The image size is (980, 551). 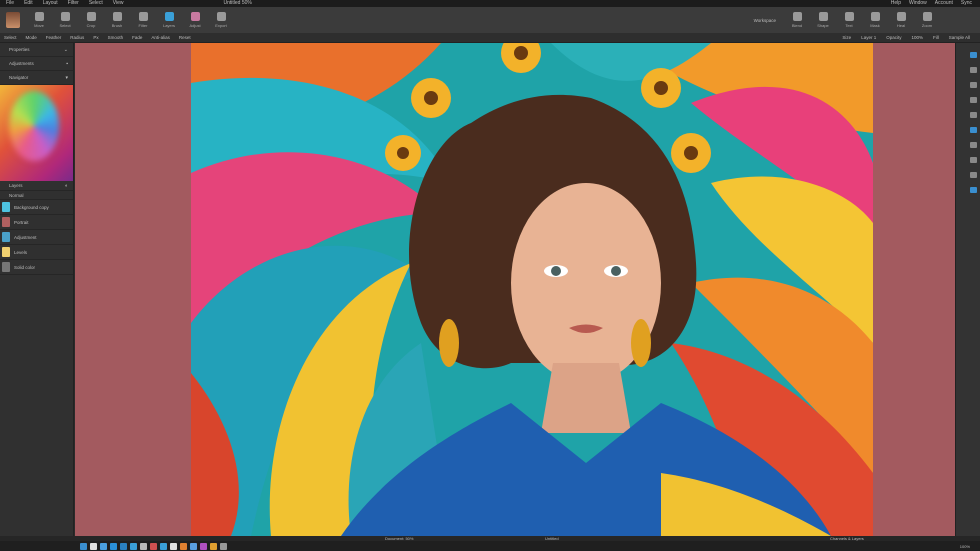 What do you see at coordinates (36, 252) in the screenshot?
I see `layer-row: Levels` at bounding box center [36, 252].